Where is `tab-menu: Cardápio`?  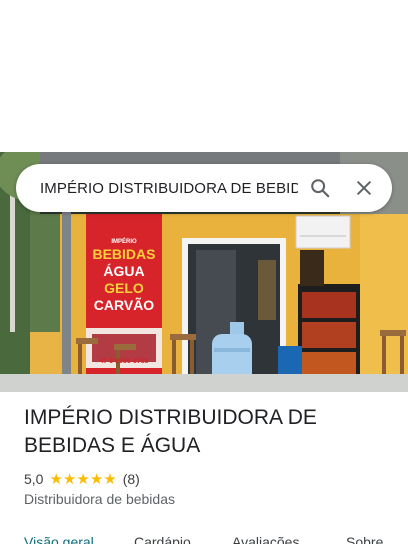
tab-menu: Cardápio is located at coordinates (162, 539).